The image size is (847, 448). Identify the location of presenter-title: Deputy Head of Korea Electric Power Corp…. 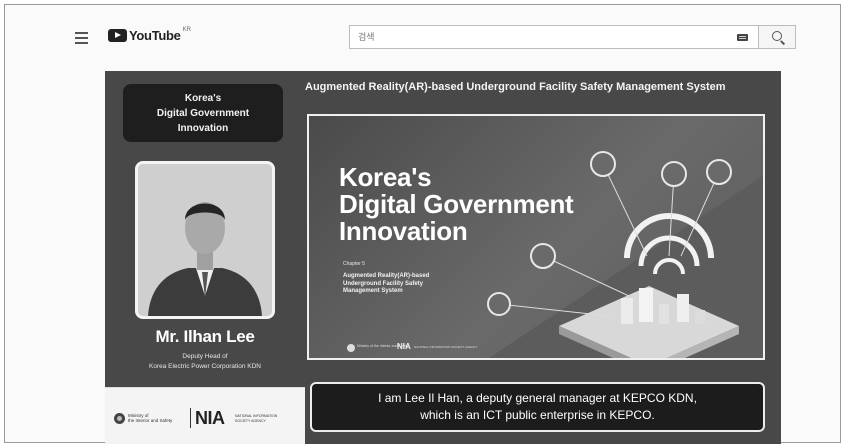
(205, 361).